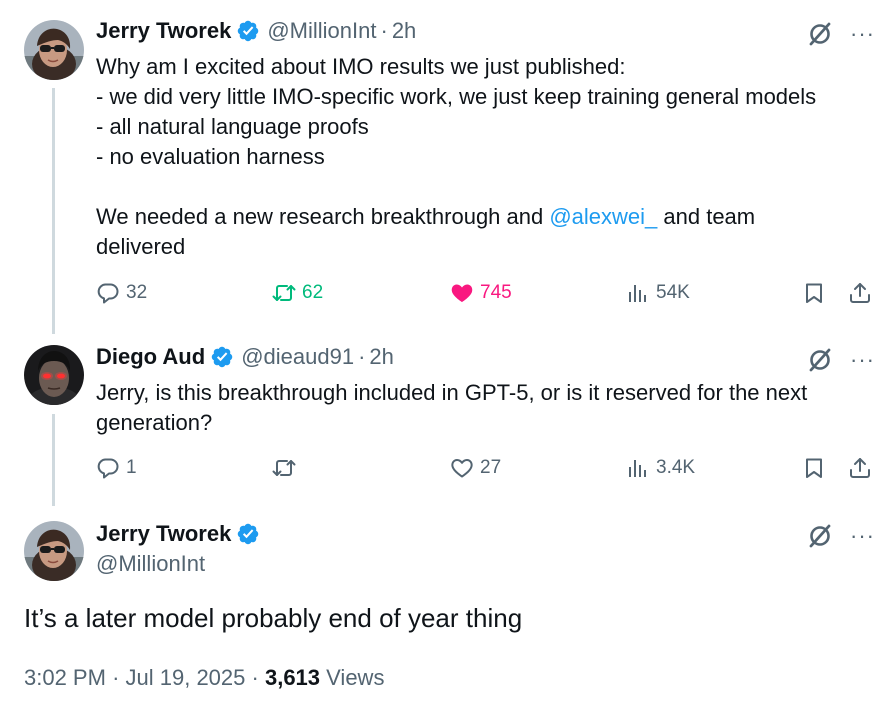 The height and width of the screenshot is (714, 895). Describe the element at coordinates (141, 246) in the screenshot. I see `tweet-line: delivered` at that location.